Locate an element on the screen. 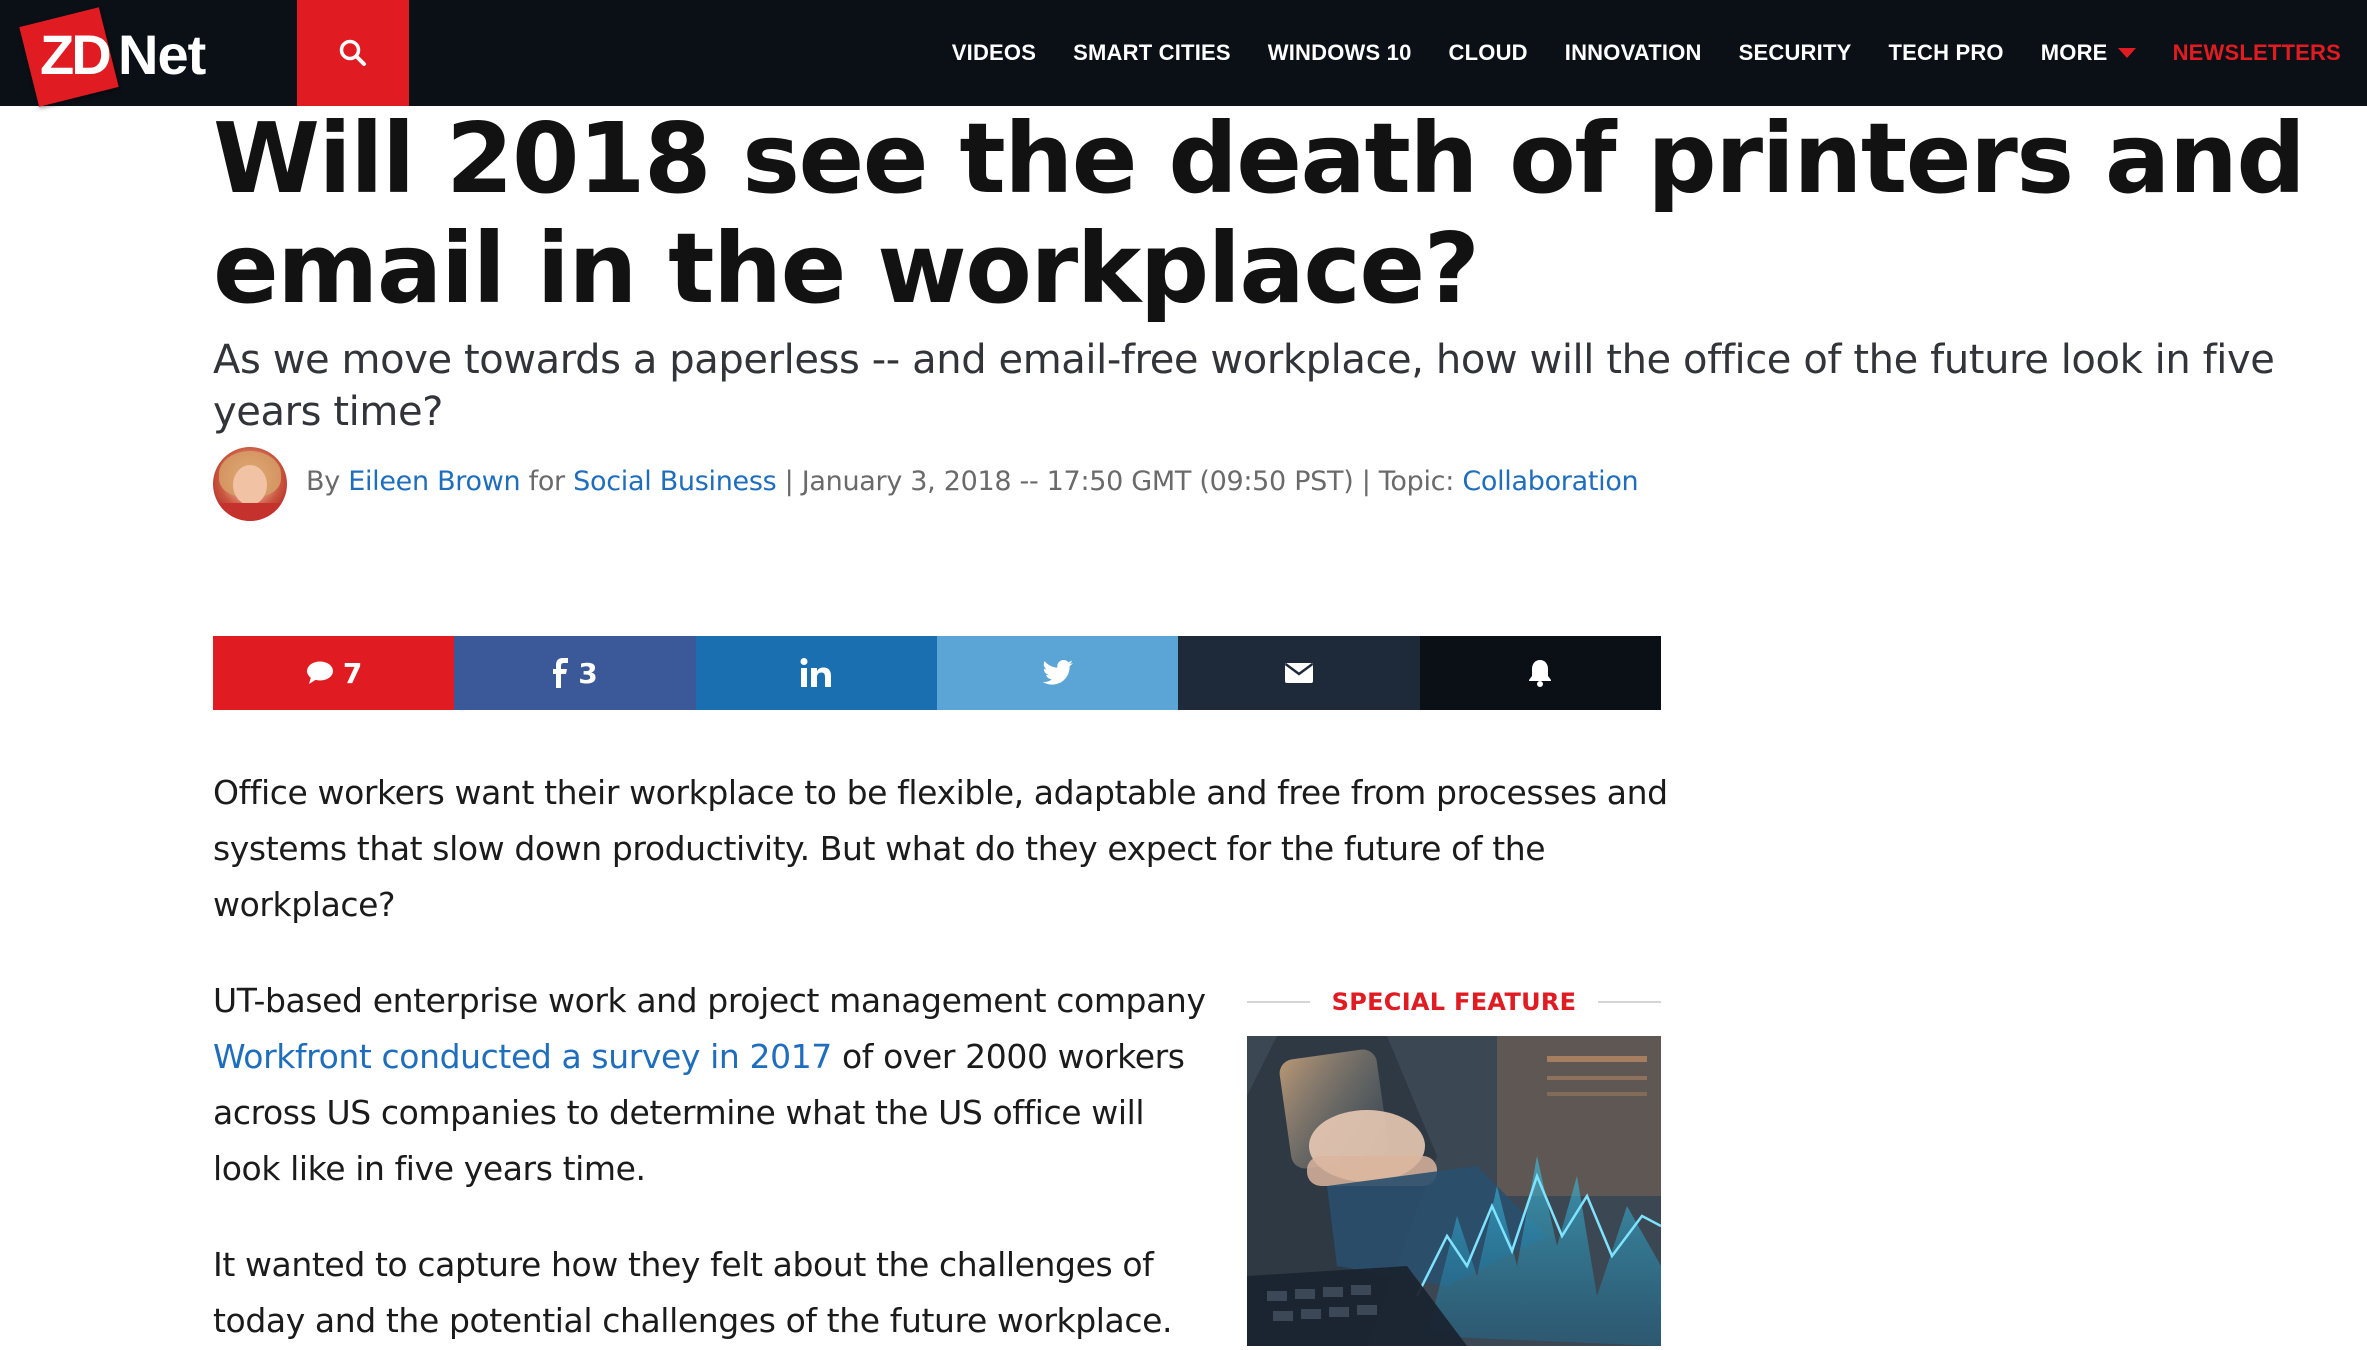 The height and width of the screenshot is (1350, 2367). zdnet-logo: ZD Net is located at coordinates (115, 58).